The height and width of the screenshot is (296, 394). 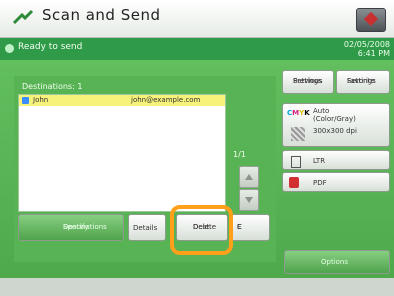 What do you see at coordinates (239, 154) in the screenshot?
I see `page-indicator: 1/1` at bounding box center [239, 154].